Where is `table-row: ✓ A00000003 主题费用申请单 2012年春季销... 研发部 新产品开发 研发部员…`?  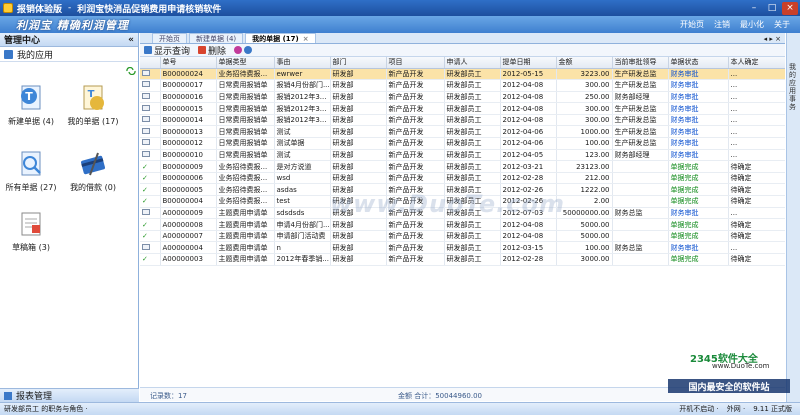
table-row: ✓ A00000003 主题费用申请单 2012年春季销... 研发部 新产品开发 研发部员… is located at coordinates (462, 259).